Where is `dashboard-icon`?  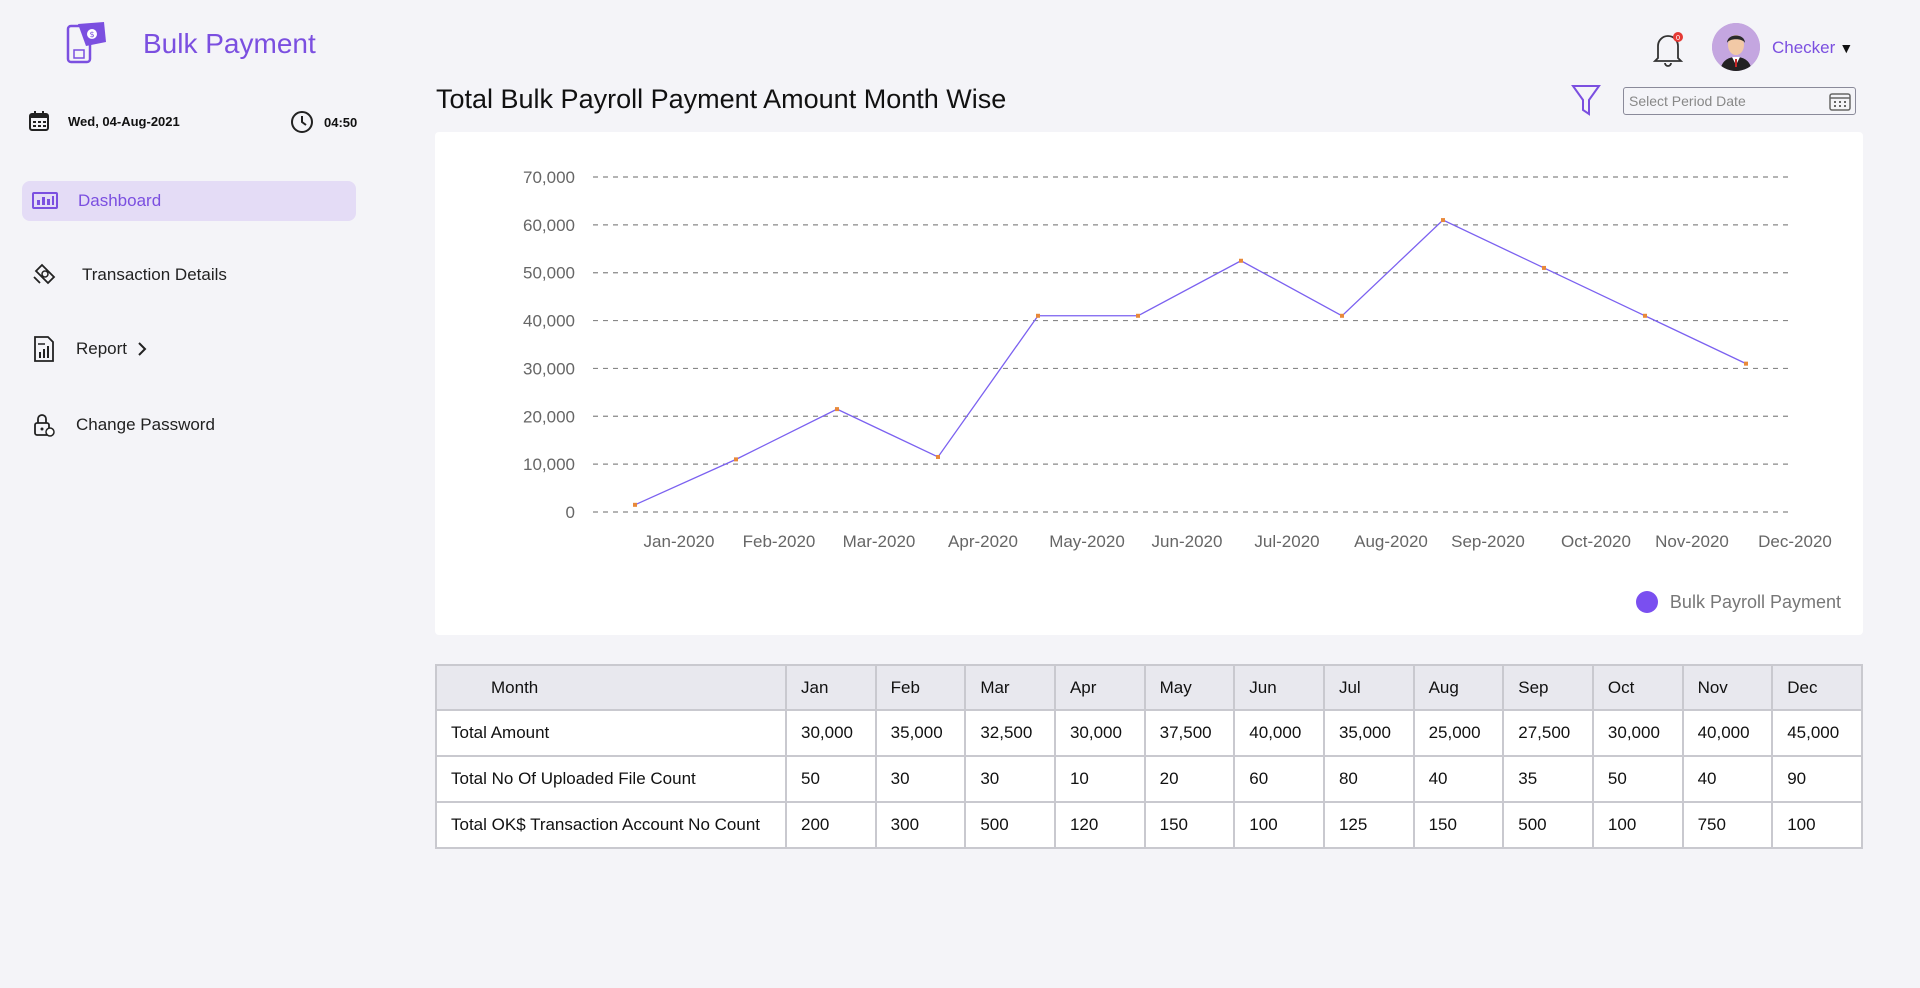 dashboard-icon is located at coordinates (45, 200).